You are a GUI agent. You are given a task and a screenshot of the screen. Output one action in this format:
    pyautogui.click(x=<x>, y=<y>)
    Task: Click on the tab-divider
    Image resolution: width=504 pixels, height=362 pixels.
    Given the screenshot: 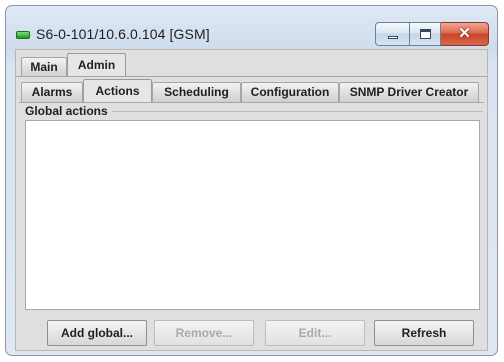 What is the action you would take?
    pyautogui.click(x=251, y=76)
    